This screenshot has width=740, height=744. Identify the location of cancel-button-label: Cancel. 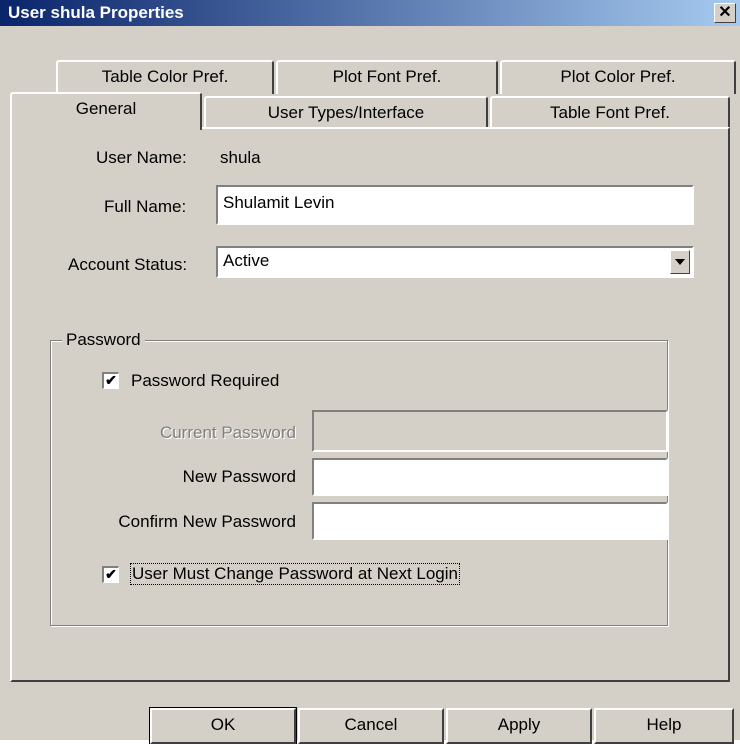
(371, 724).